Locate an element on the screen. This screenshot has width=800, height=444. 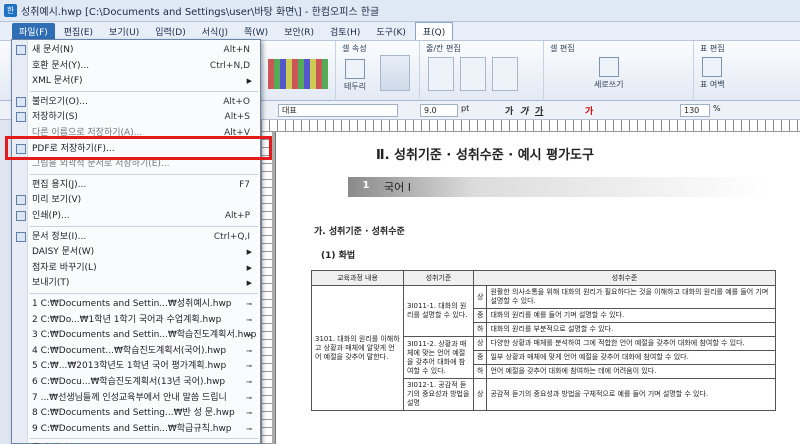
file-menu-item: 새 문서(N) Alt+N is located at coordinates (136, 50).